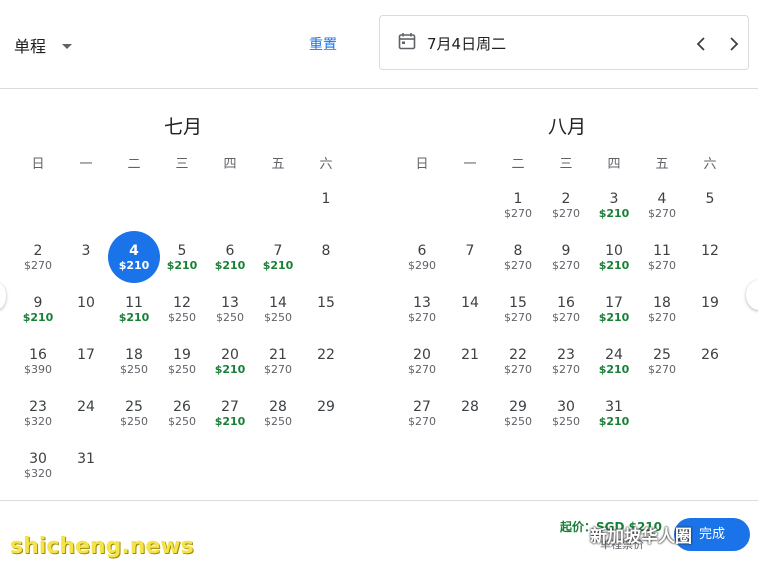 The height and width of the screenshot is (566, 758). I want to click on day-cell: 19, so click(710, 317).